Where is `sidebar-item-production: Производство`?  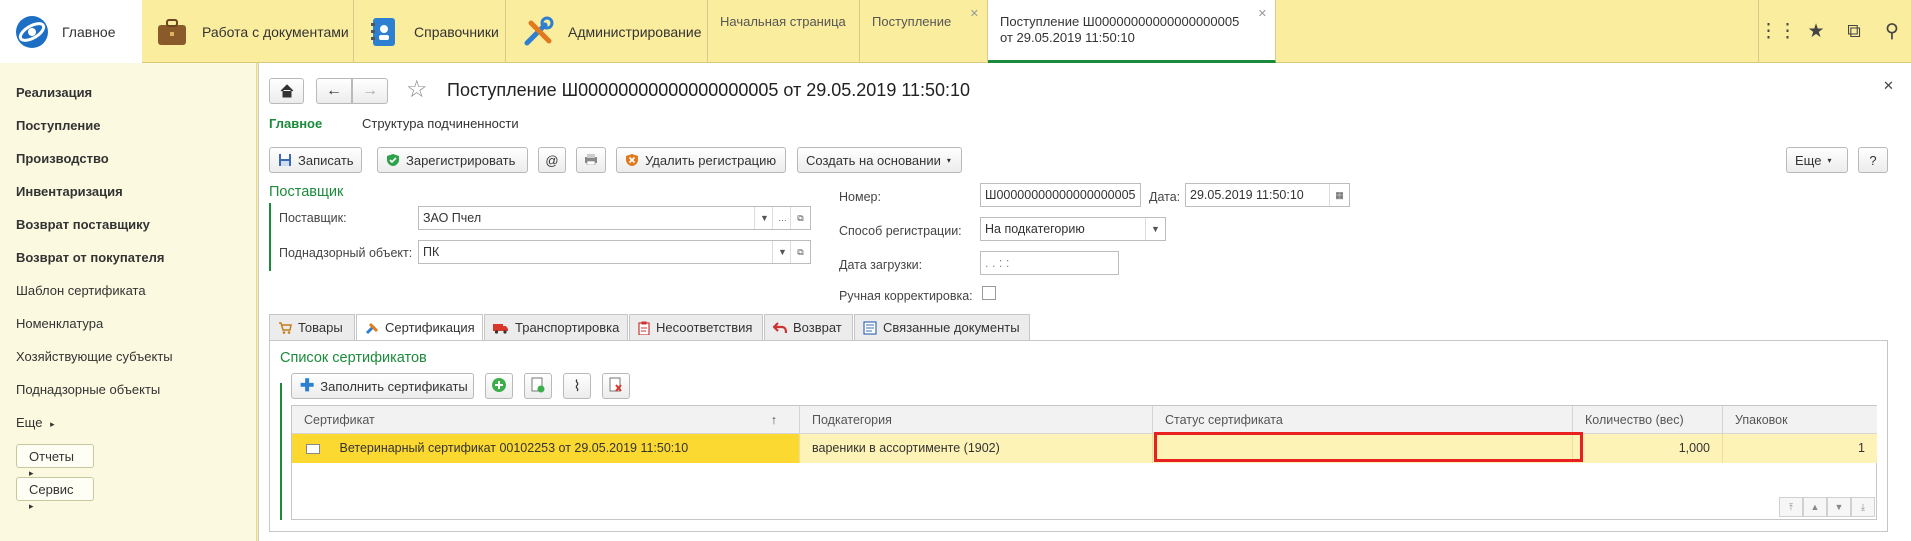 sidebar-item-production: Производство is located at coordinates (62, 158).